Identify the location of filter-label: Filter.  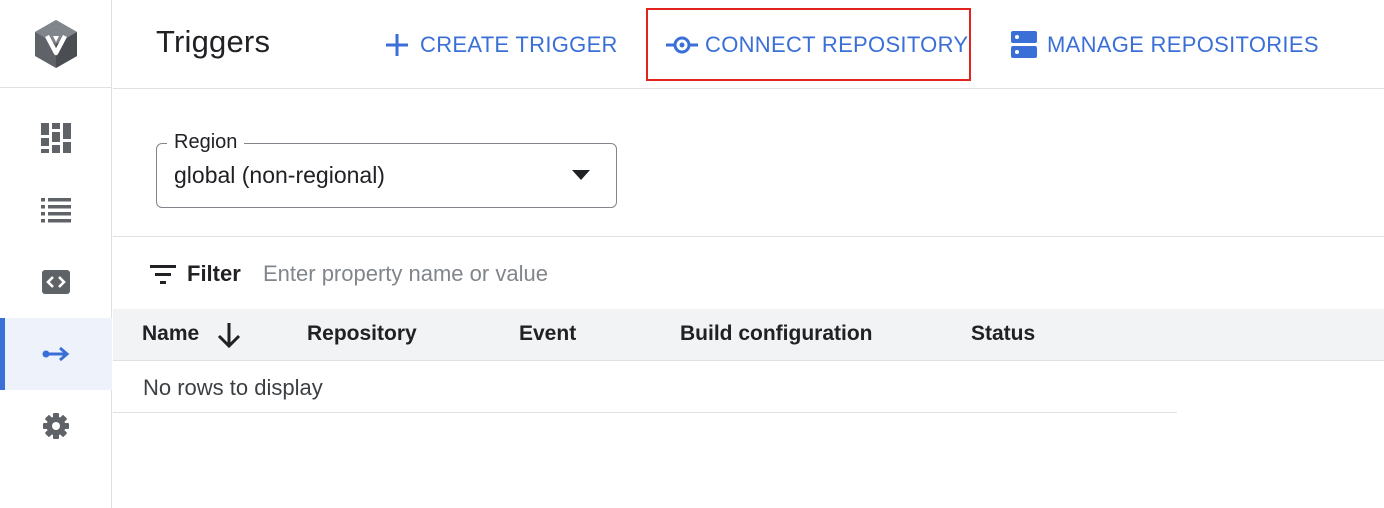
(214, 273).